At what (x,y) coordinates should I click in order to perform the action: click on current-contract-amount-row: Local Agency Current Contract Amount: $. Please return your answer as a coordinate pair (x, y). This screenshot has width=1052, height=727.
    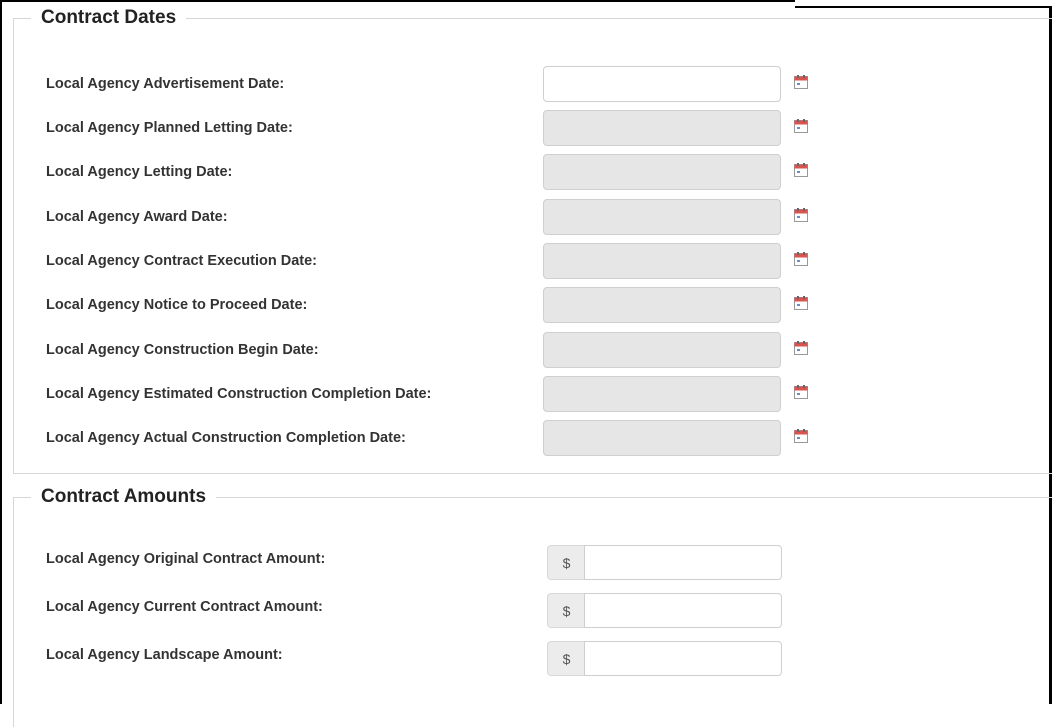
    Looking at the image, I should click on (529, 612).